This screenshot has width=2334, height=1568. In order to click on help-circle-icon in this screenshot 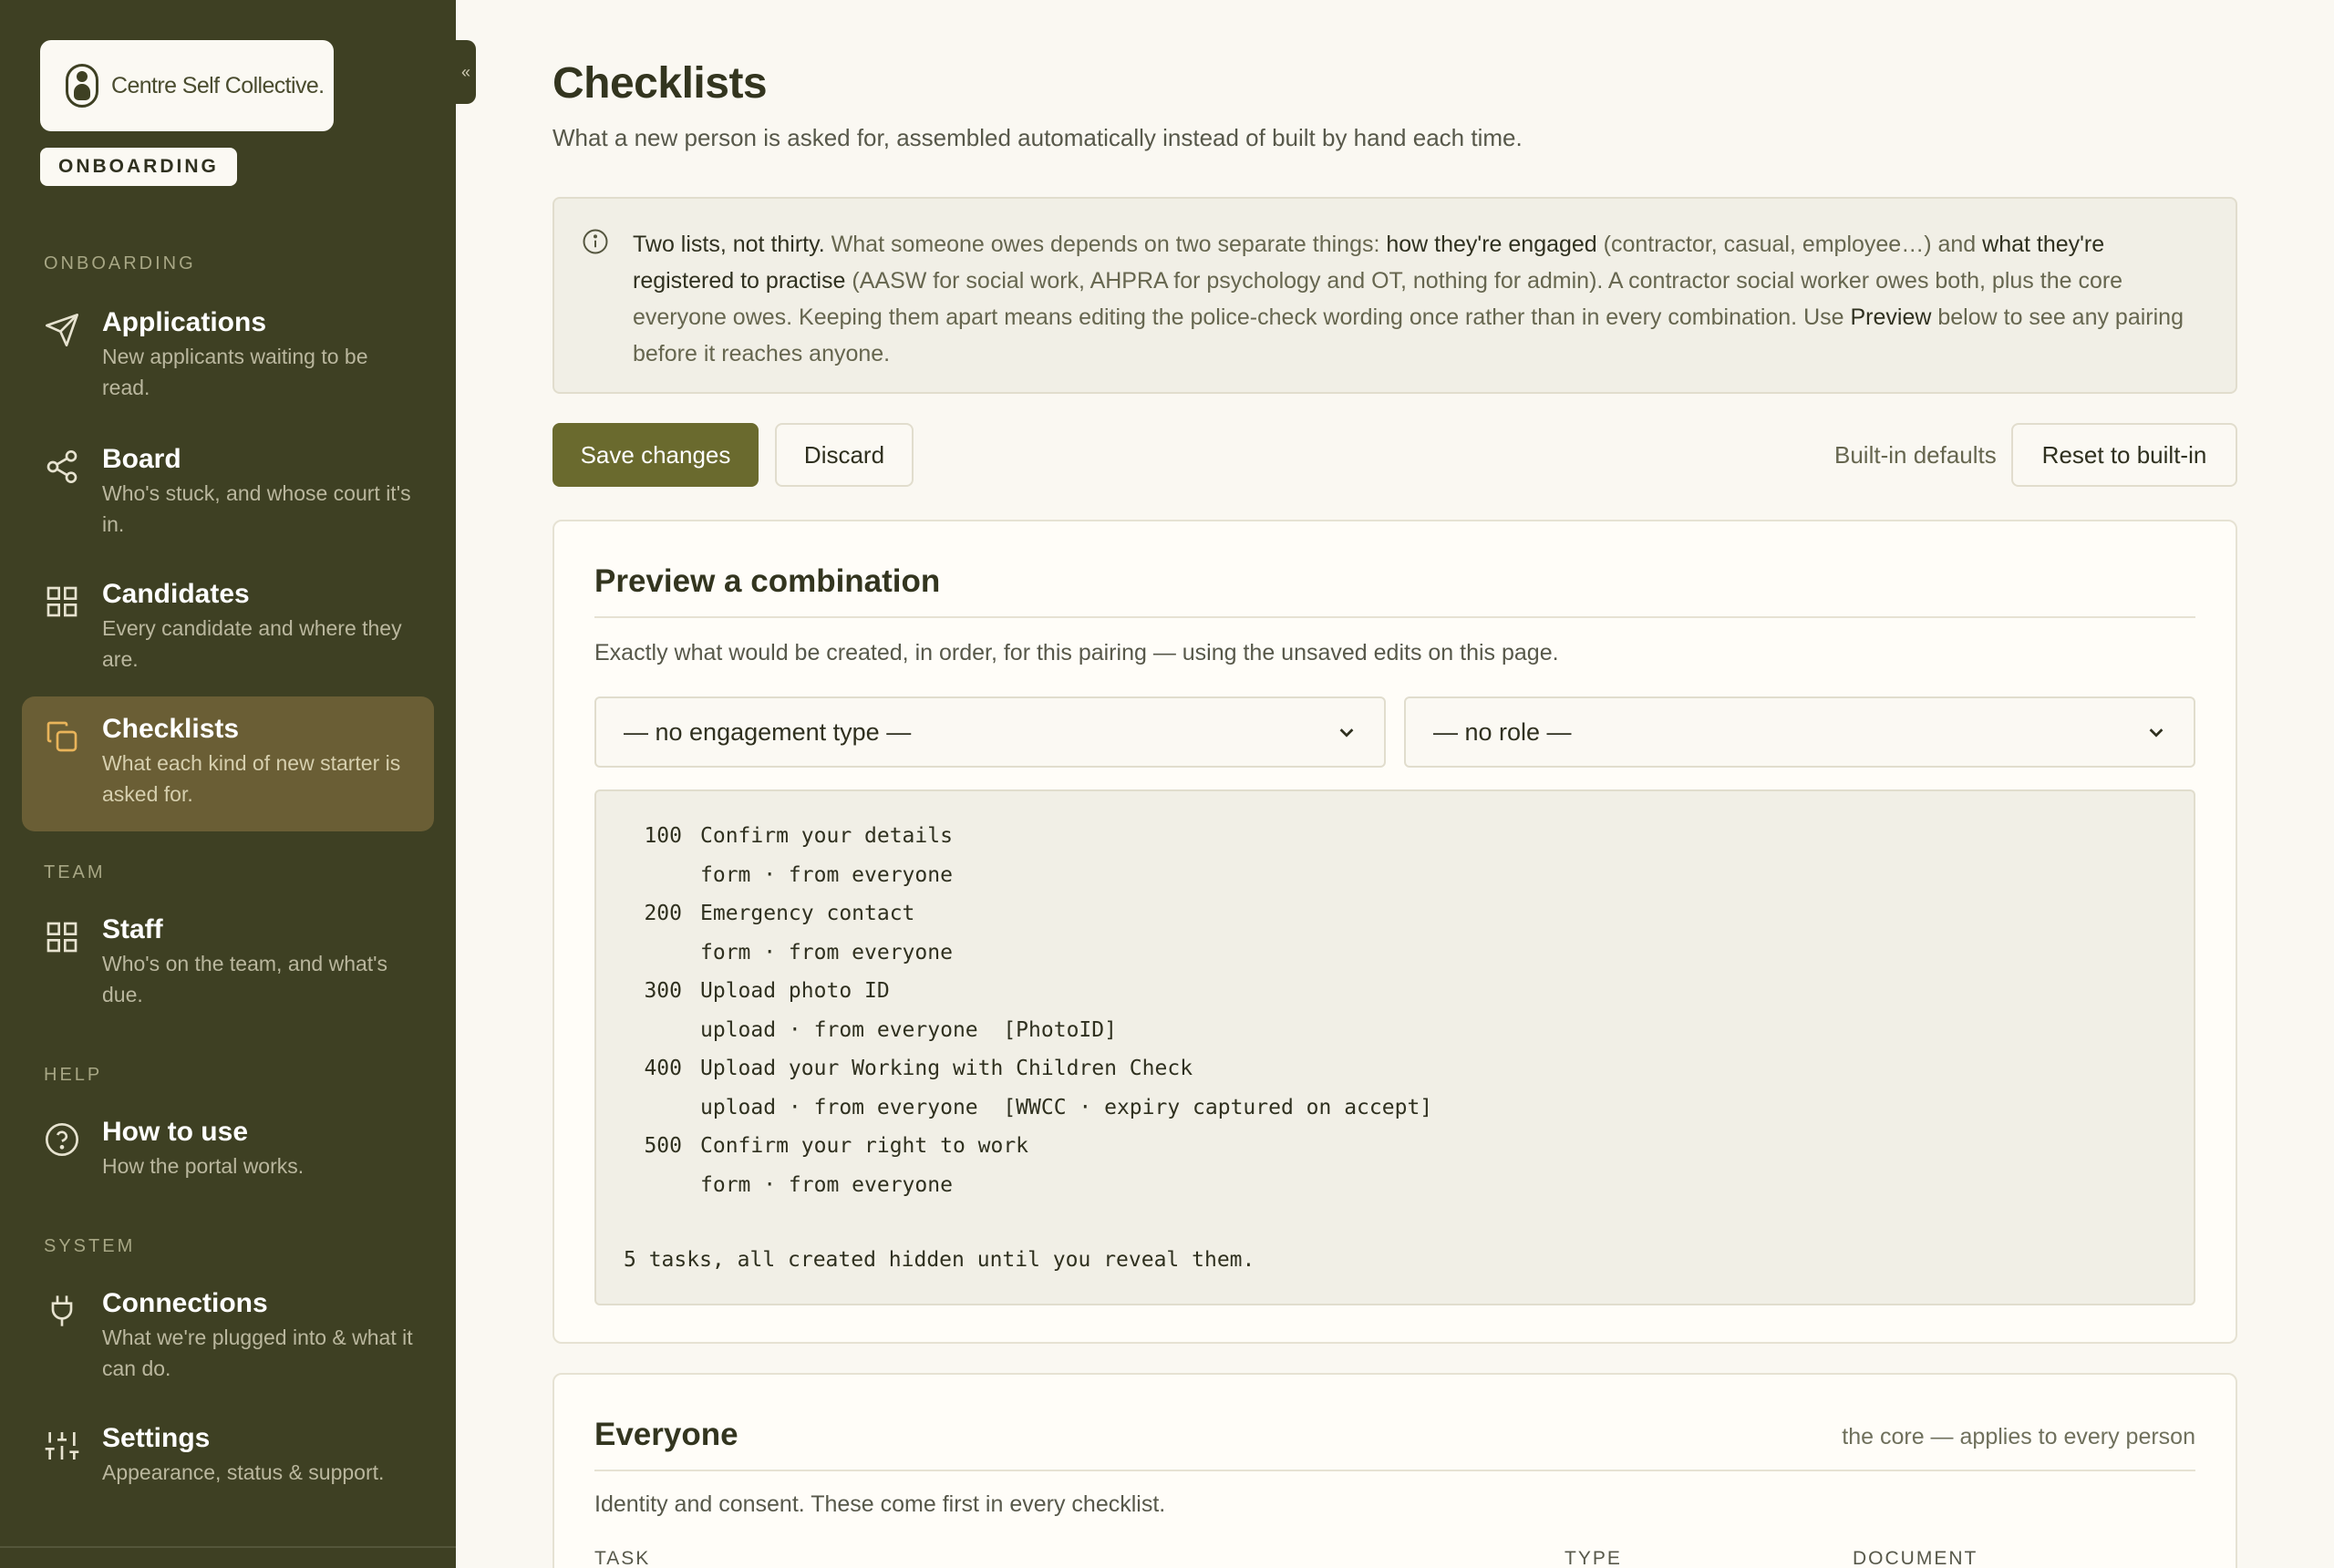, I will do `click(62, 1139)`.